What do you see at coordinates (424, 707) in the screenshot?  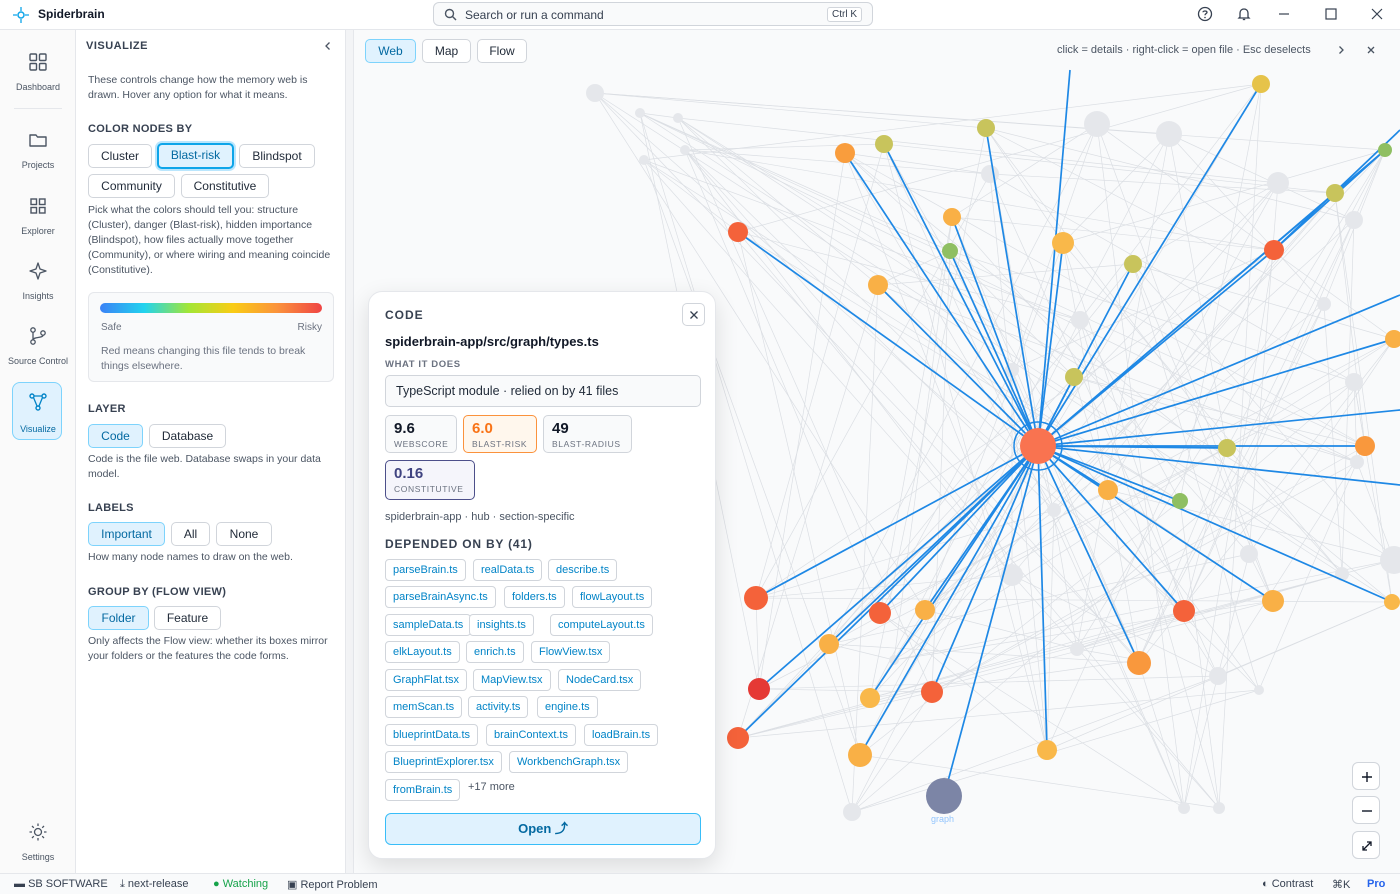 I see `dependent-file: memScan.ts` at bounding box center [424, 707].